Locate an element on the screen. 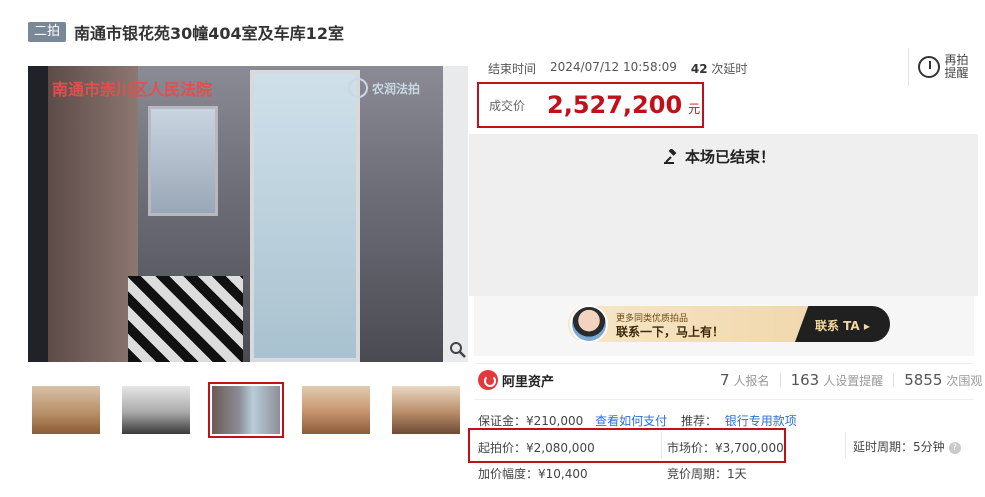  auction-stats: 7 人报名 163 人设置提醒 5855 次围观 is located at coordinates (851, 380).